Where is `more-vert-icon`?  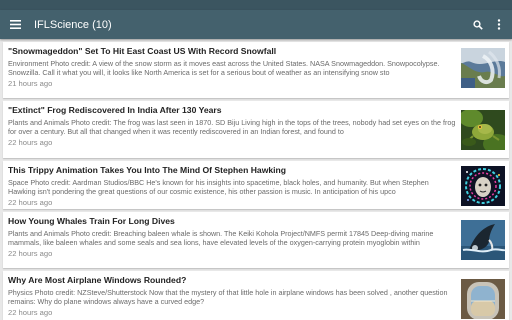 more-vert-icon is located at coordinates (499, 25).